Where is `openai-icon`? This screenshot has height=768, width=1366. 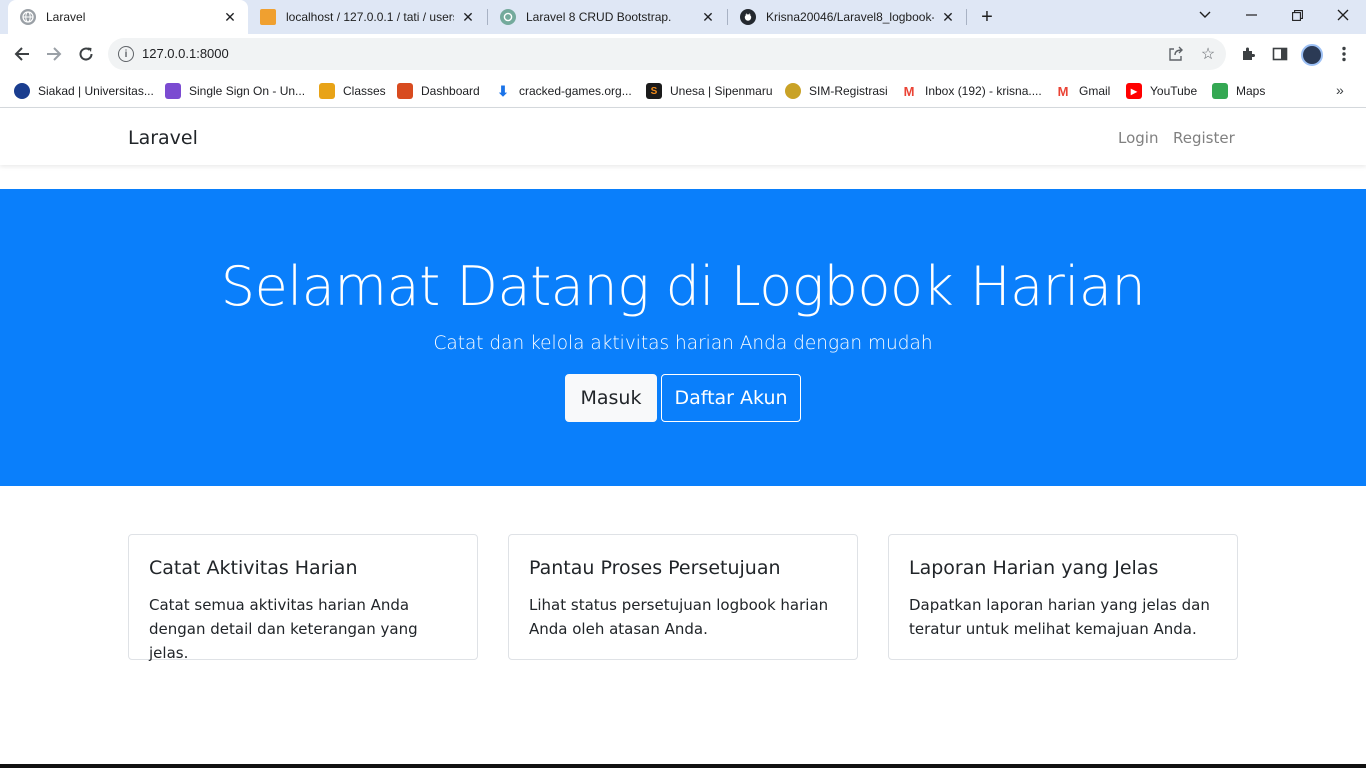 openai-icon is located at coordinates (508, 17).